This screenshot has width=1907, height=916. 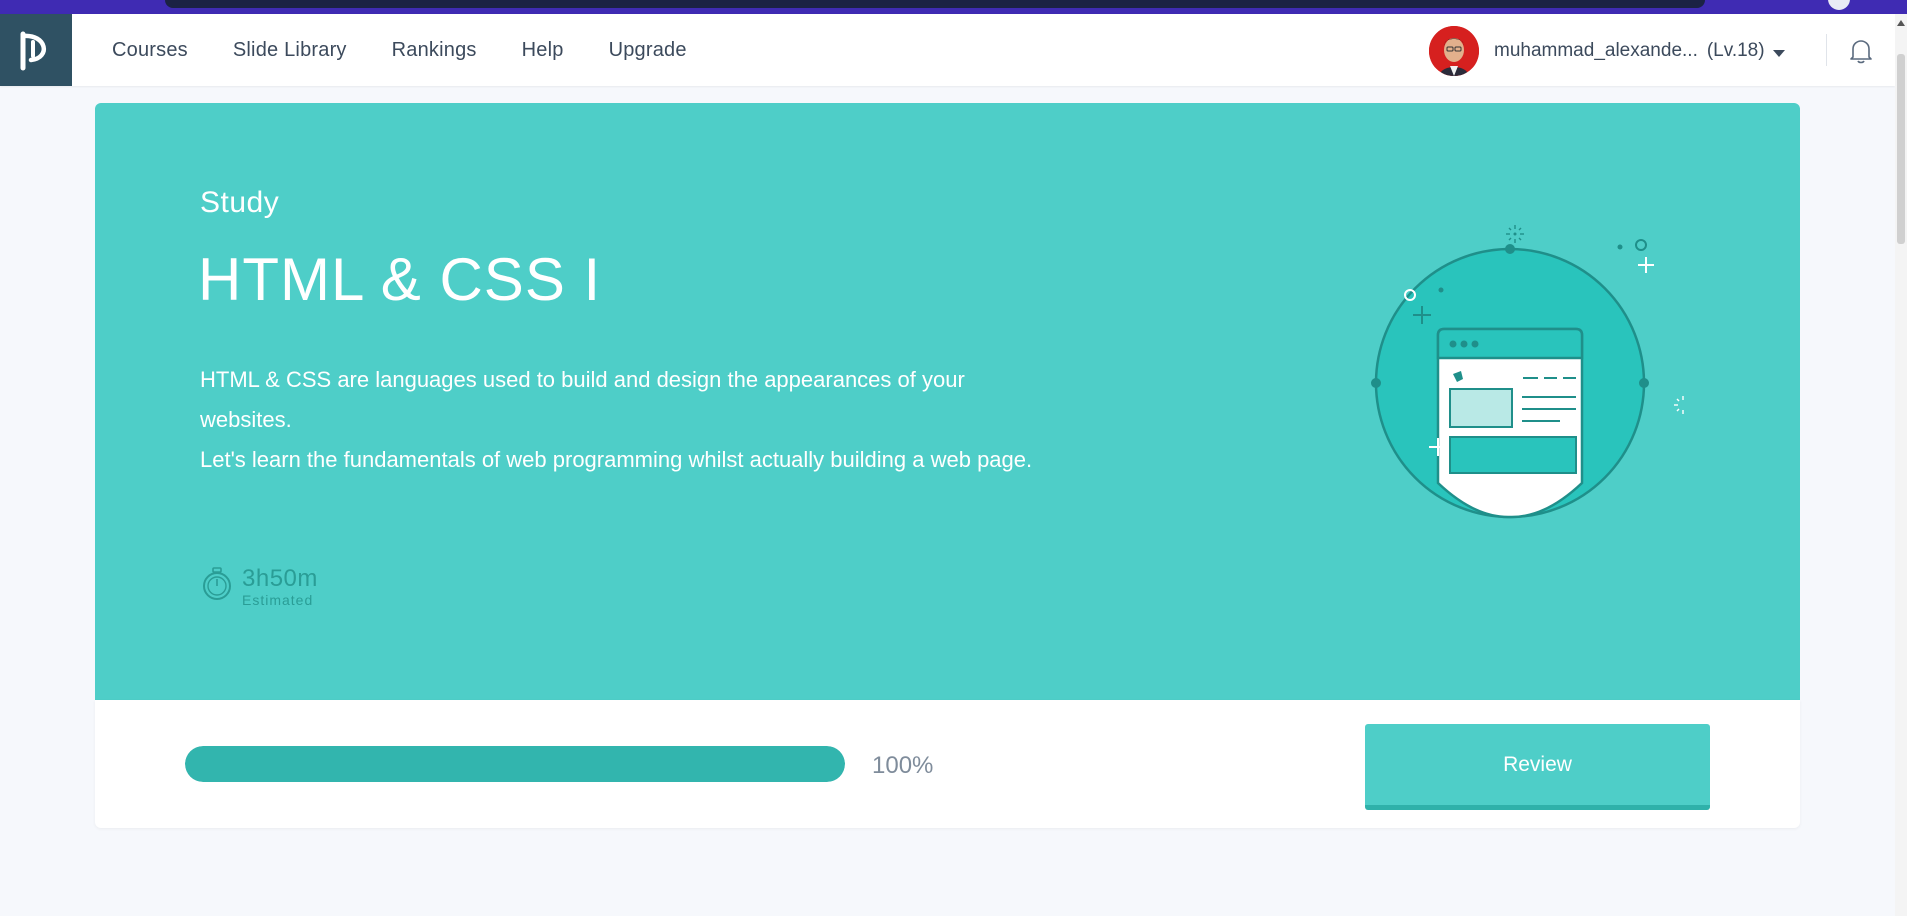 I want to click on hero-kicker: Study, so click(x=240, y=202).